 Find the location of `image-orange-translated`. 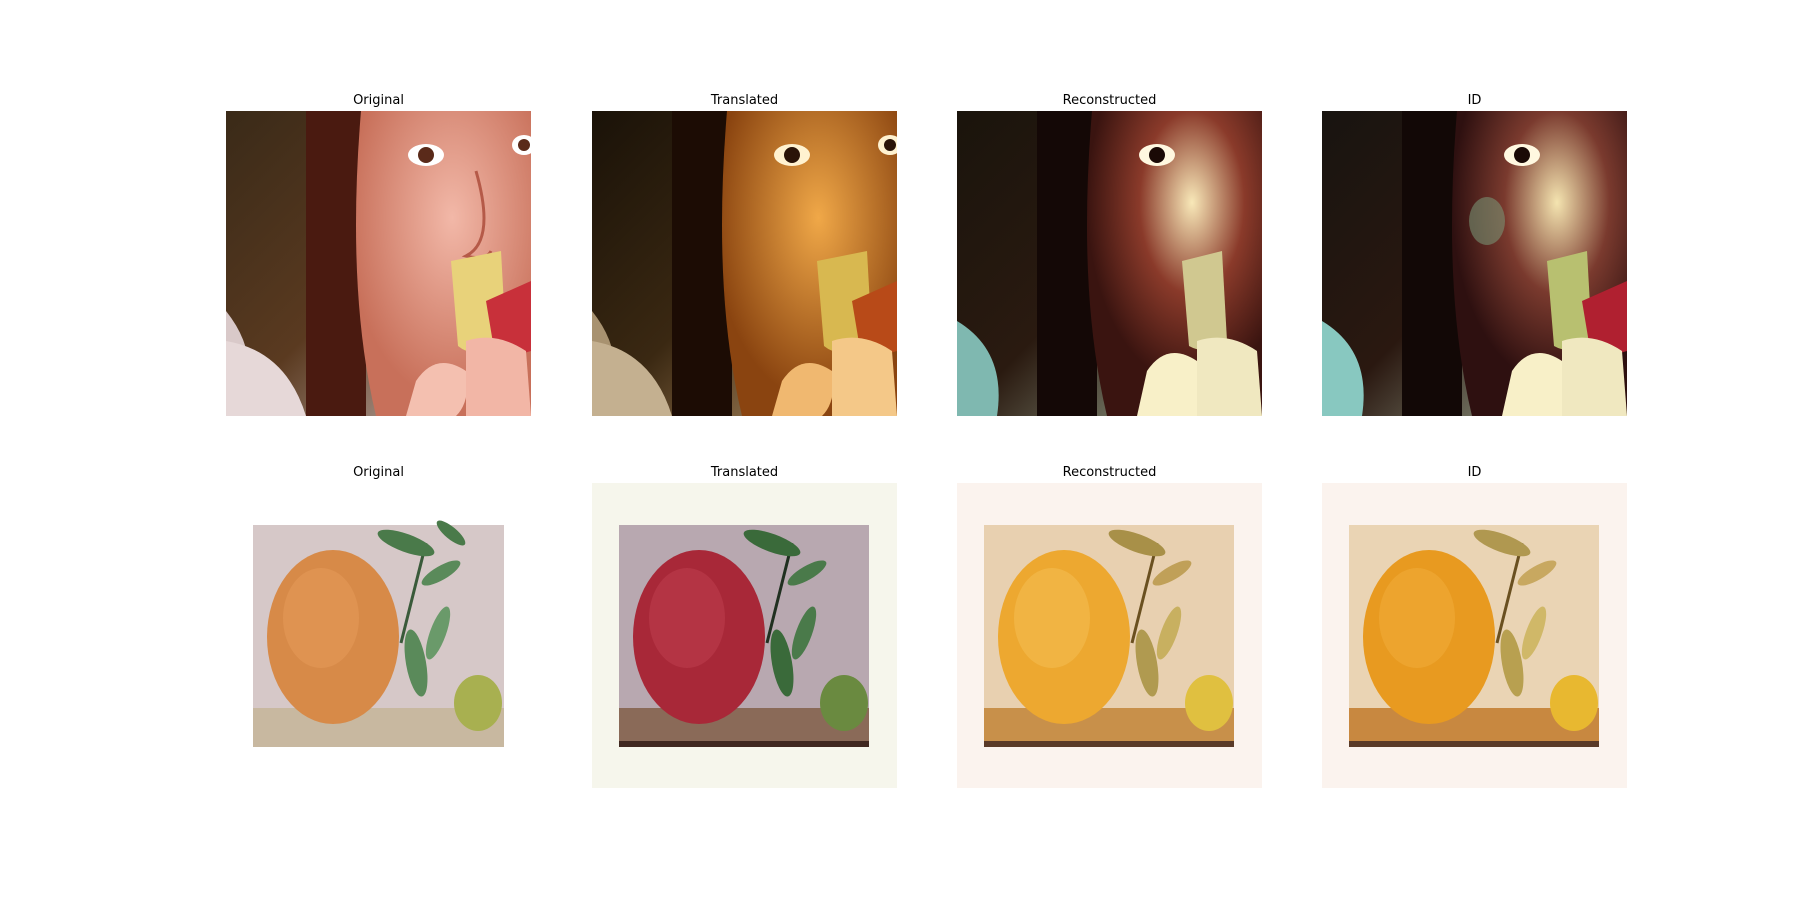

image-orange-translated is located at coordinates (744, 635).